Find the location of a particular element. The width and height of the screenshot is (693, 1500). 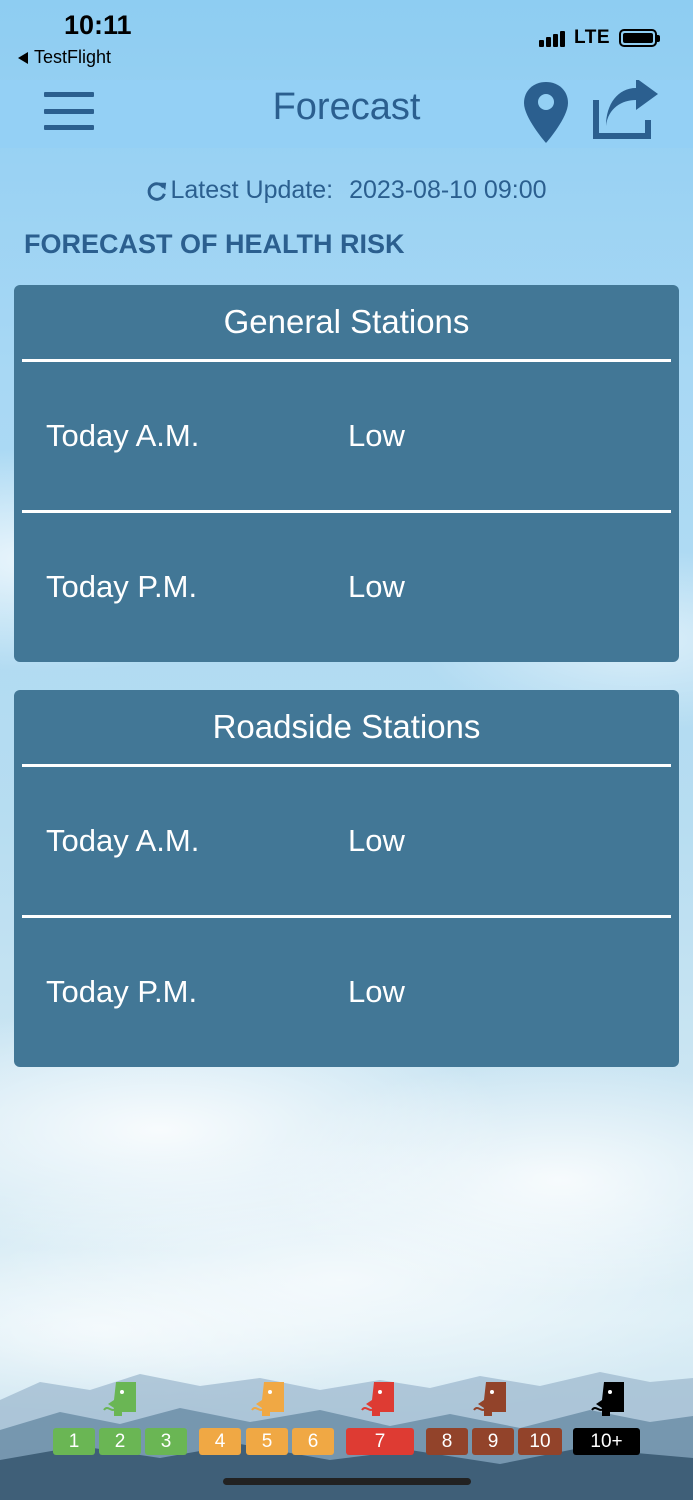

legend-level: 8 is located at coordinates (447, 1441).